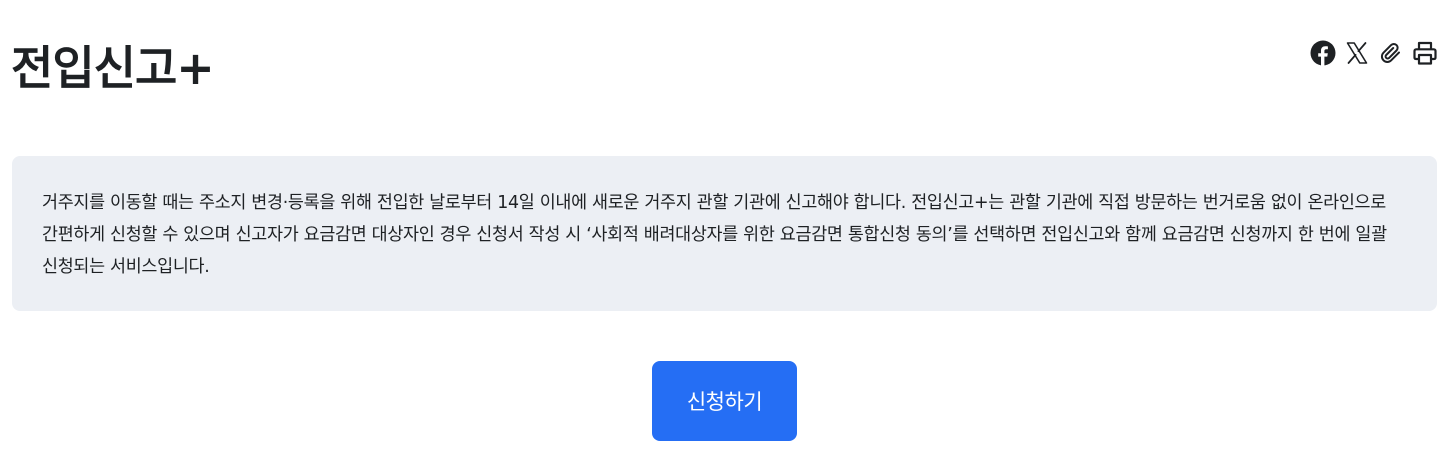 Image resolution: width=1452 pixels, height=466 pixels. Describe the element at coordinates (724, 401) in the screenshot. I see `apply-button: 신청하기` at that location.